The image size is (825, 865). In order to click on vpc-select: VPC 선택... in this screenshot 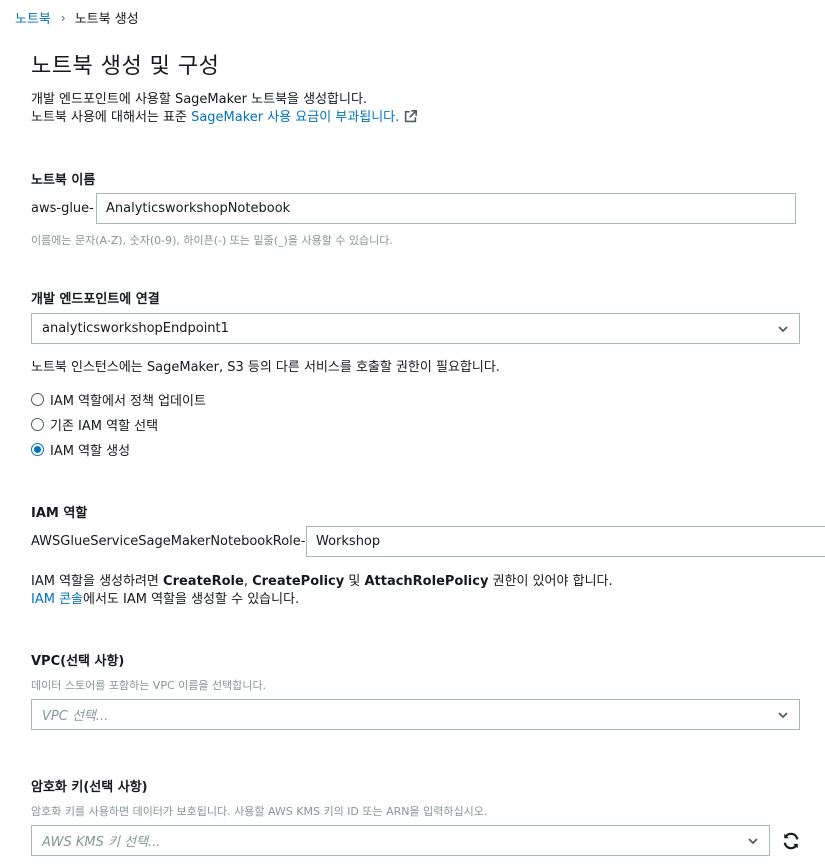, I will do `click(415, 714)`.